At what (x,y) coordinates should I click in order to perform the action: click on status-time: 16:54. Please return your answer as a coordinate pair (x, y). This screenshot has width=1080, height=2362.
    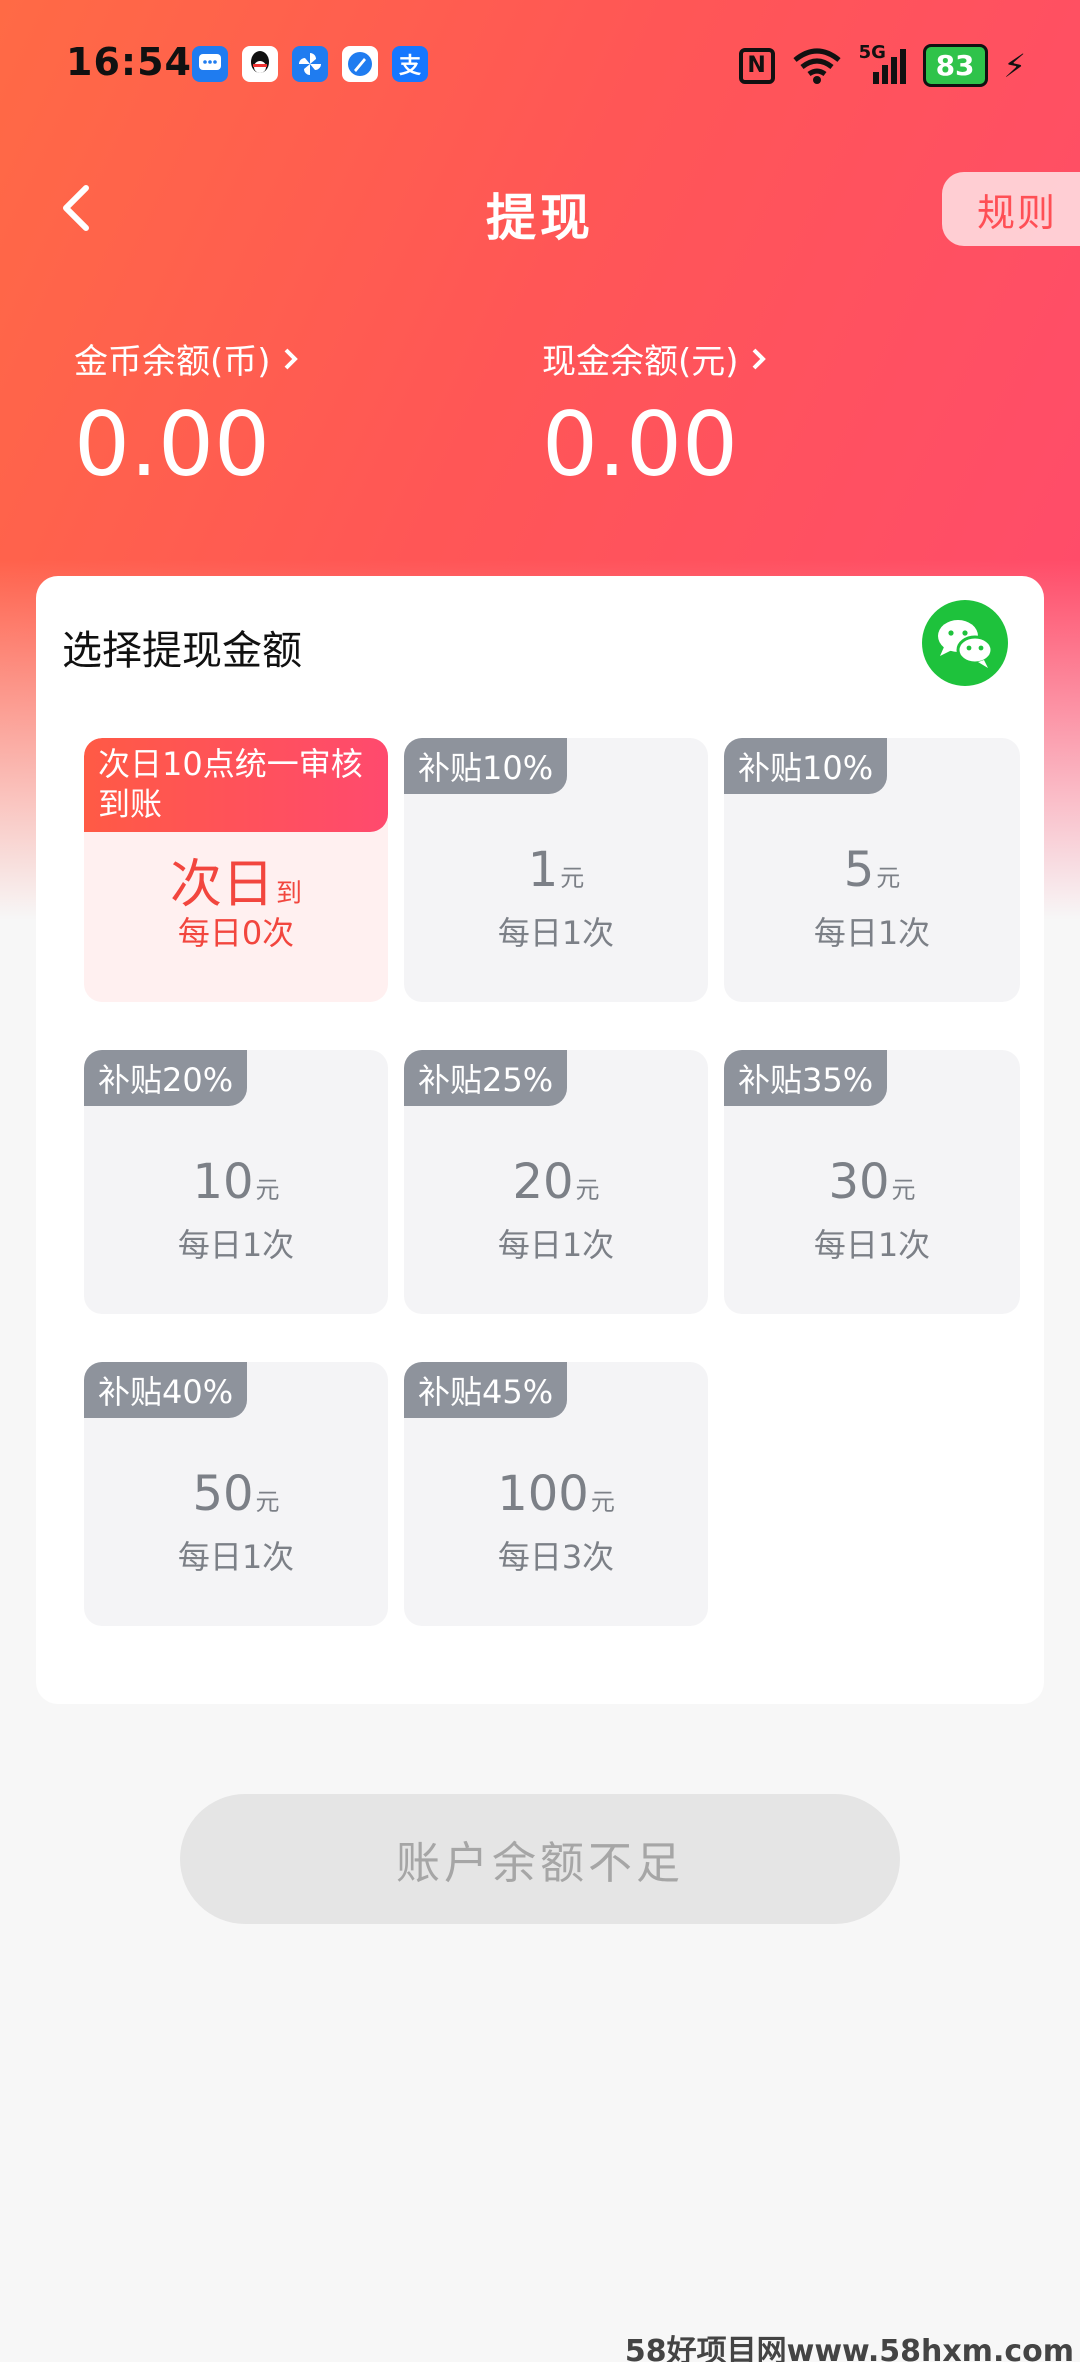
    Looking at the image, I should click on (129, 62).